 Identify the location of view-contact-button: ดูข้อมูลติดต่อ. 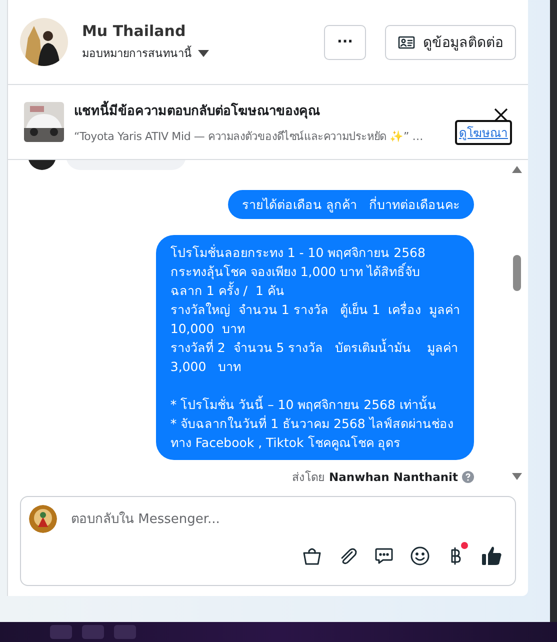
(450, 42).